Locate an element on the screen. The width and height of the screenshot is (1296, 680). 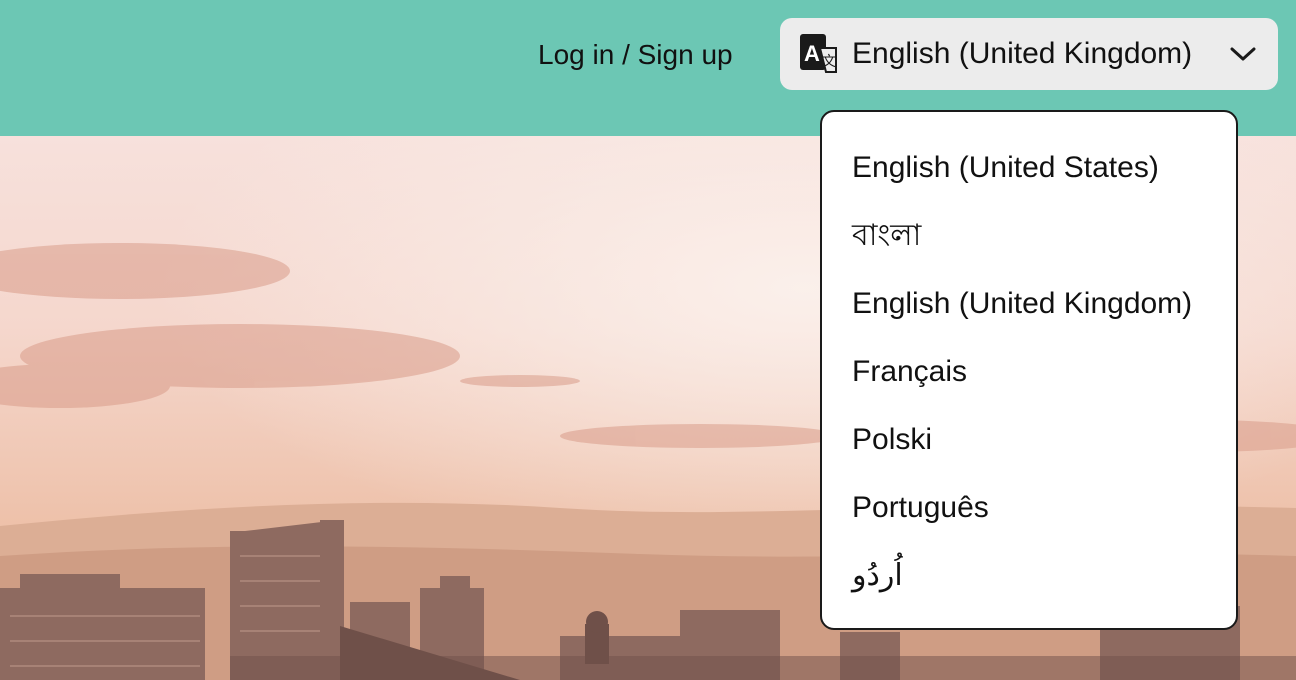
language-option-label: Polski is located at coordinates (892, 439).